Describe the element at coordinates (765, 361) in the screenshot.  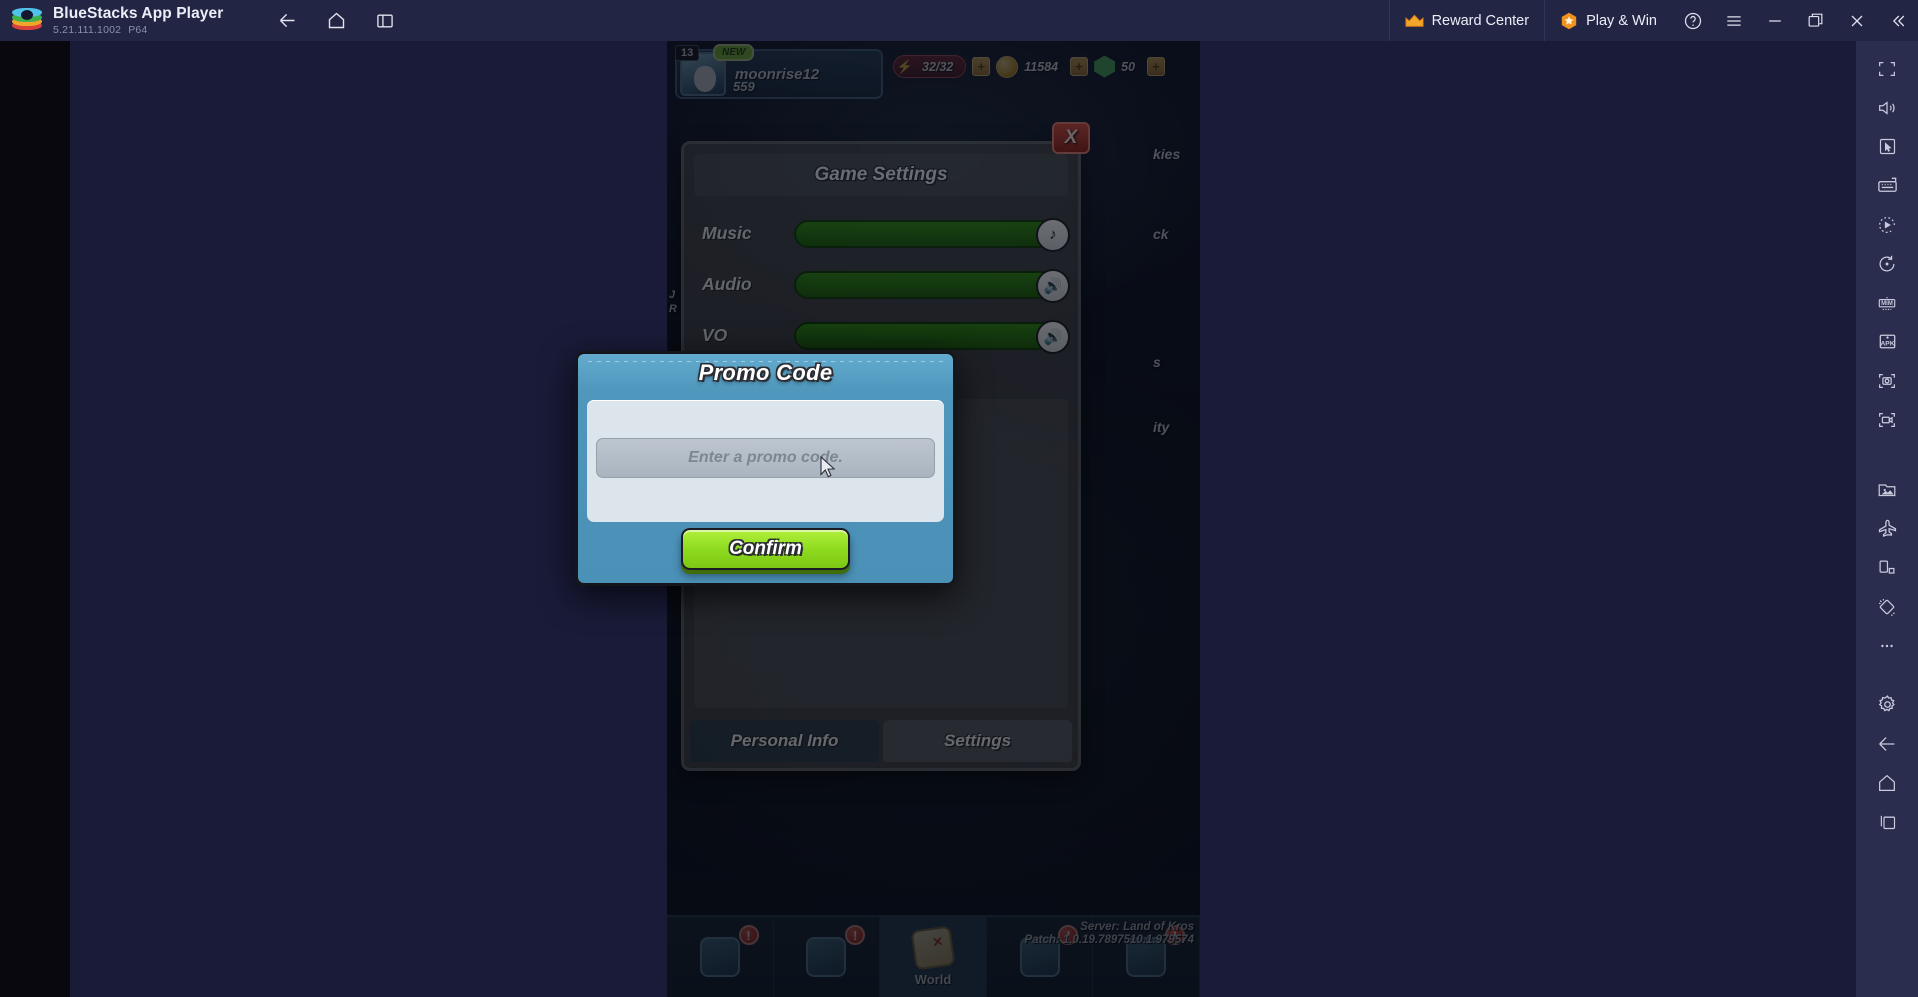
I see `dialog-stitch-decoration` at that location.